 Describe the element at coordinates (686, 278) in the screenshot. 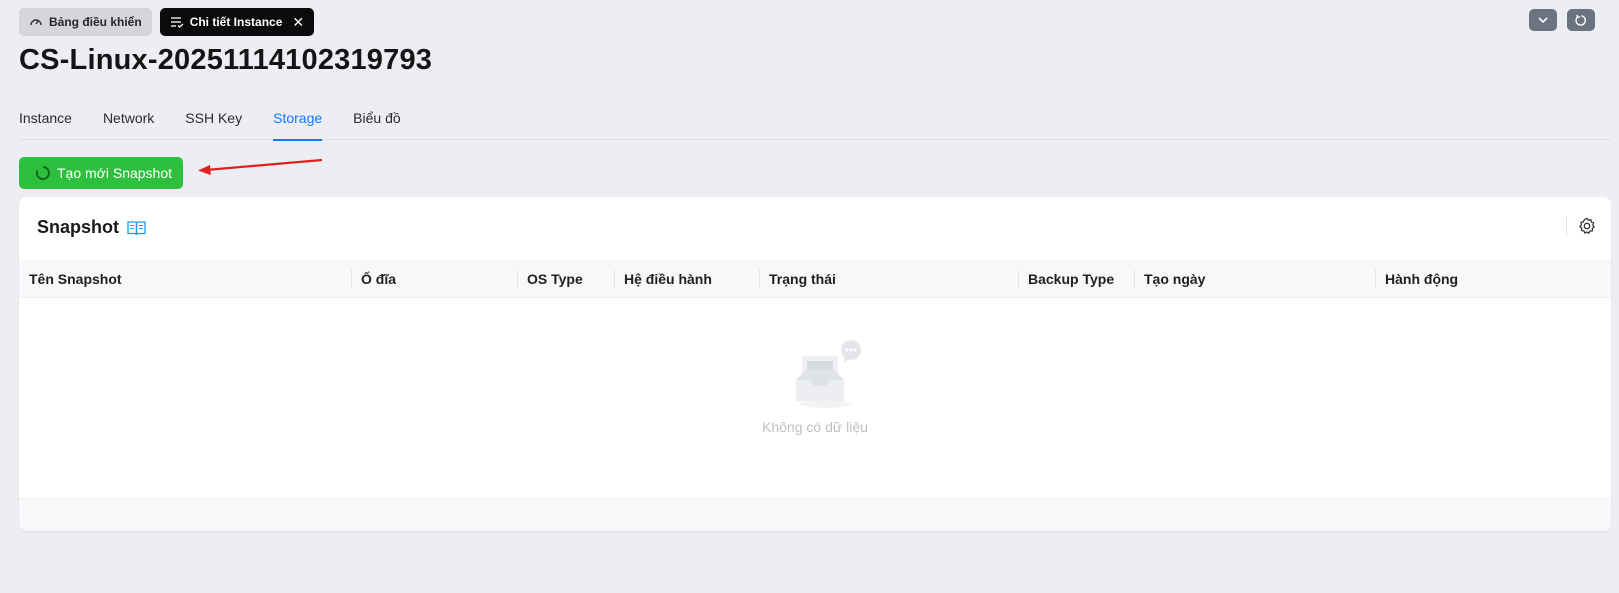

I see `column-header: Hệ điều hành` at that location.